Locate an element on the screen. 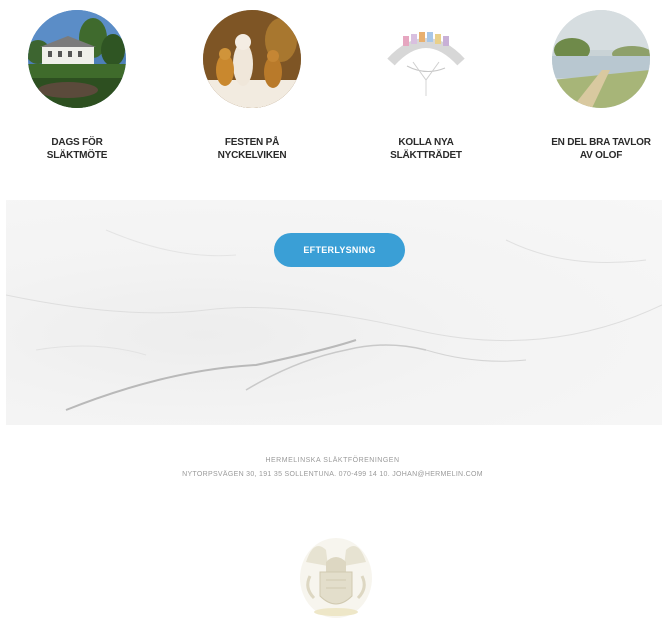 The height and width of the screenshot is (625, 665). feature-slakttradet: KOLLA NYA SLÄKTTRÄDET is located at coordinates (426, 86).